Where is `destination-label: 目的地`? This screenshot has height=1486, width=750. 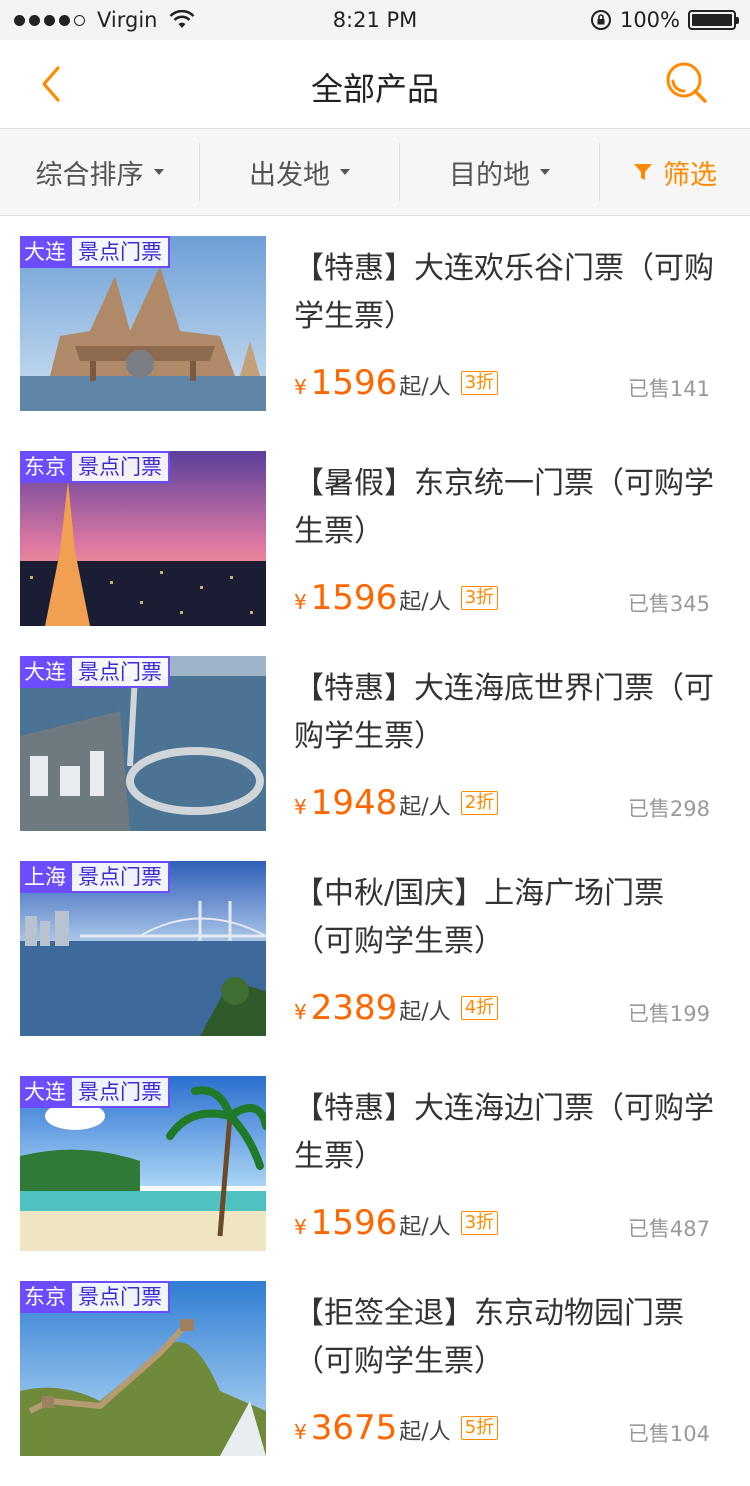 destination-label: 目的地 is located at coordinates (489, 175).